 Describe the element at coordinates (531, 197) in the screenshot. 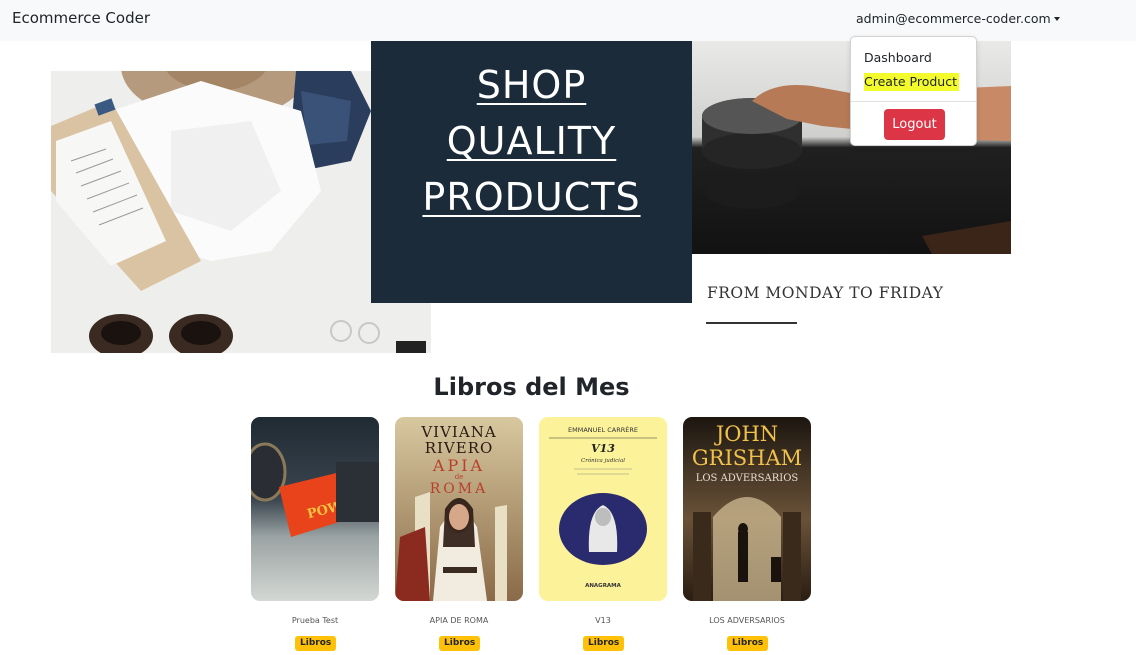

I see `hero-line-products: PRODUCTS` at that location.